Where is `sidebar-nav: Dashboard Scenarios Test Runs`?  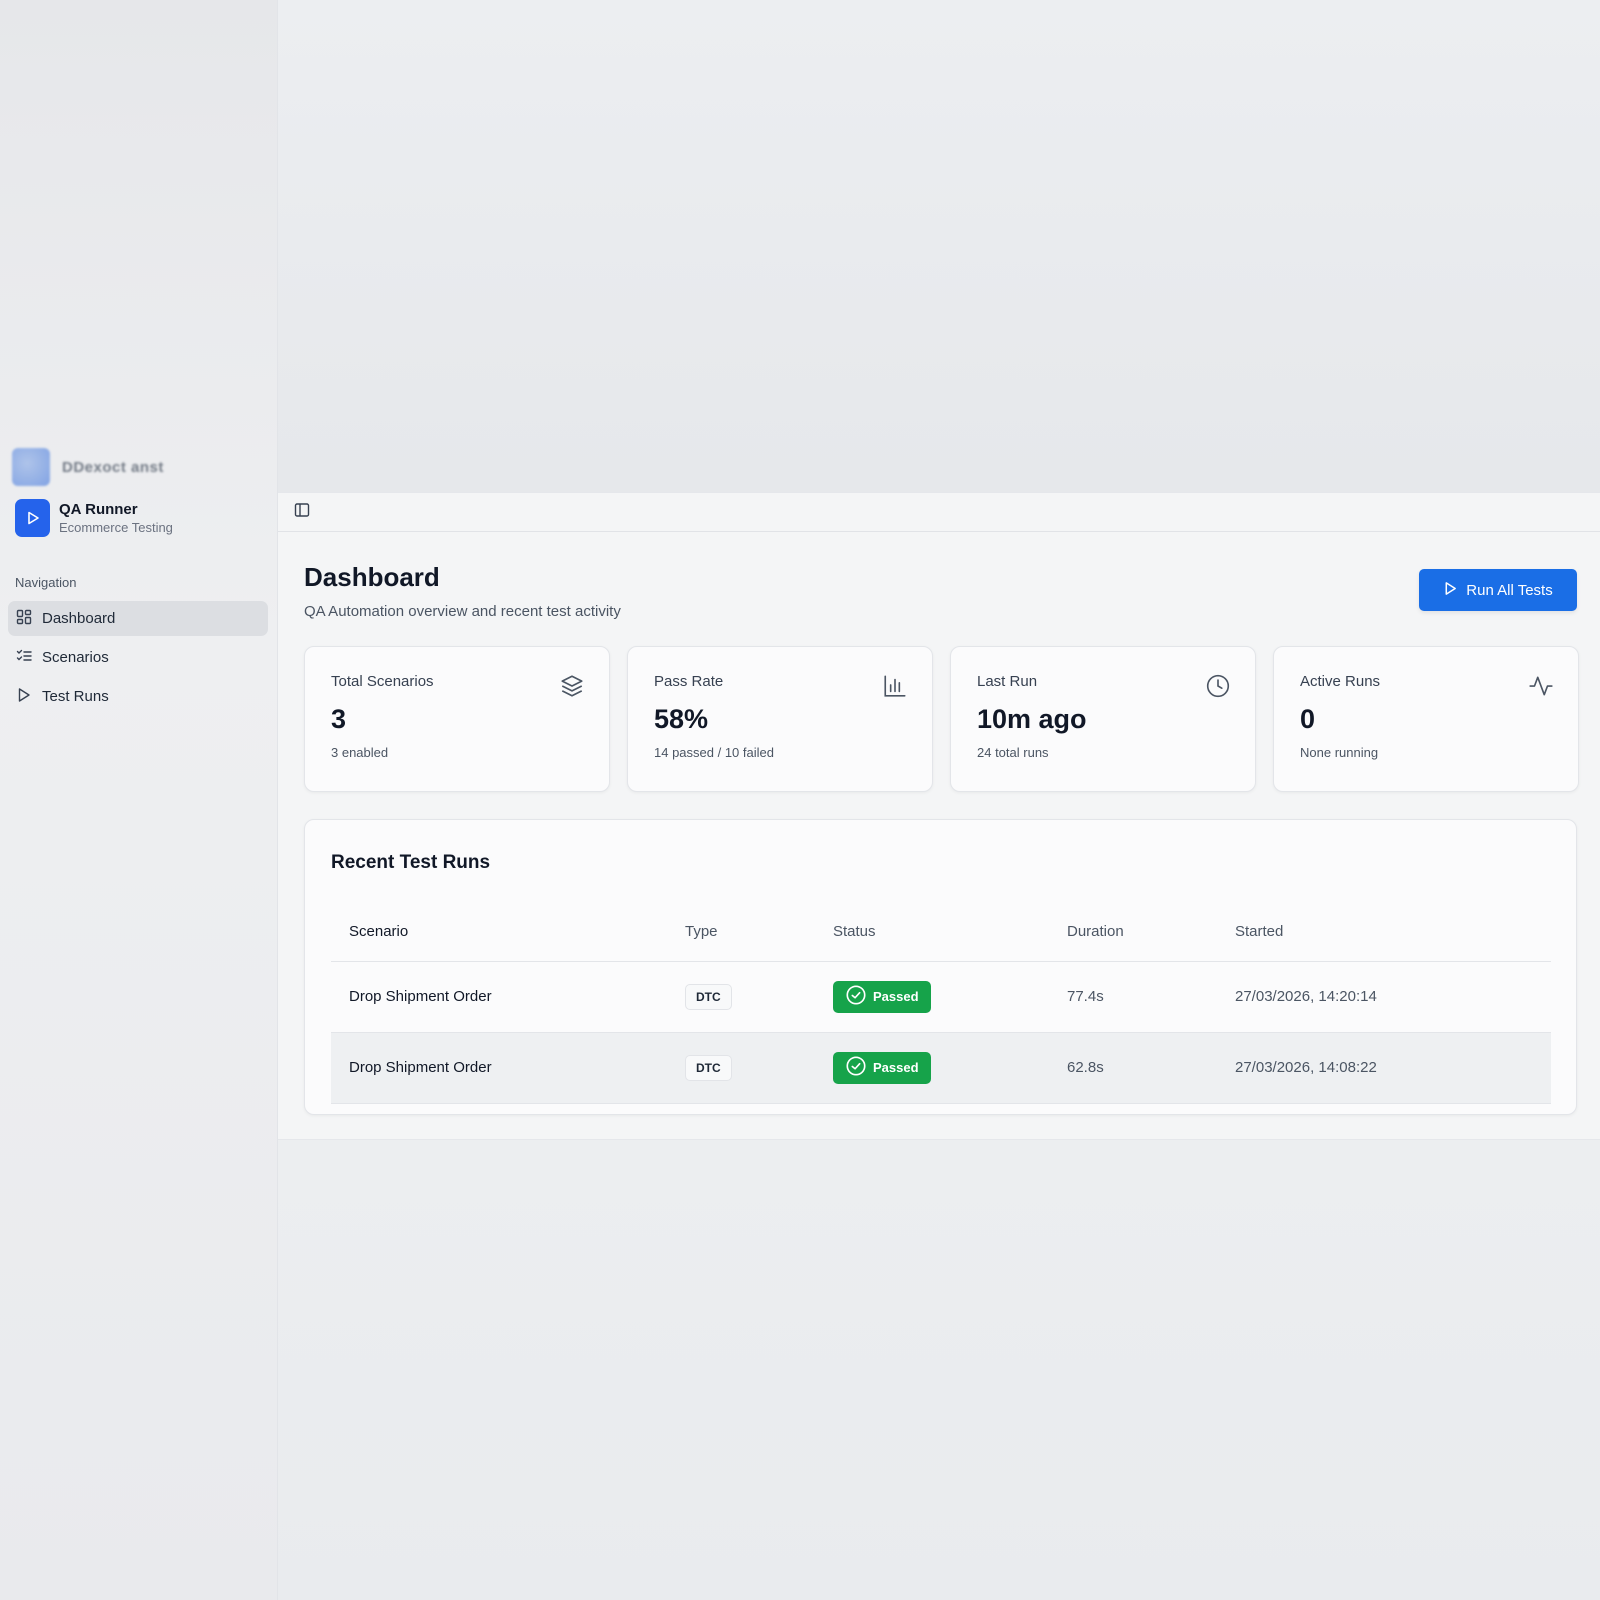
sidebar-nav: Dashboard Scenarios Test Runs is located at coordinates (138, 659).